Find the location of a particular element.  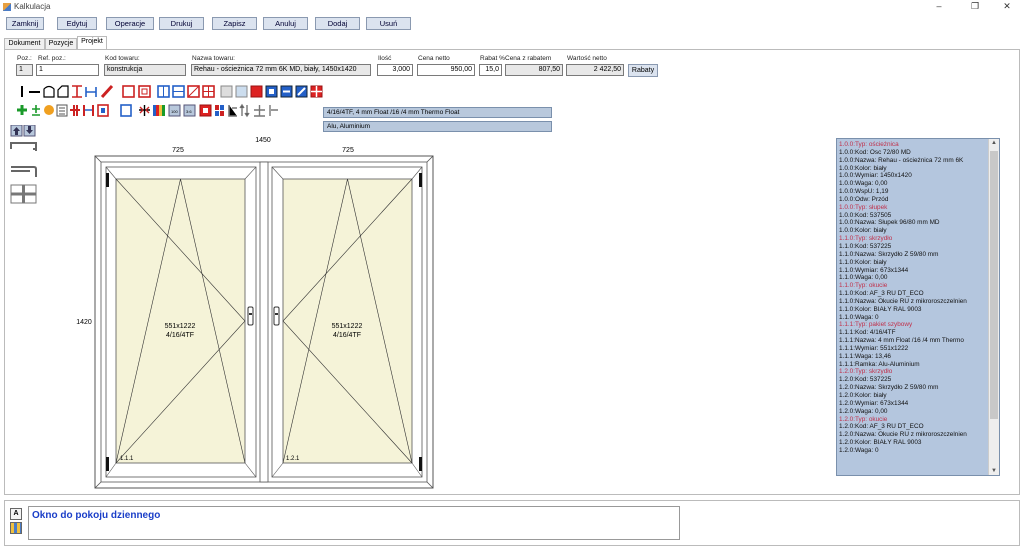

delete-button: Usuń is located at coordinates (388, 23).